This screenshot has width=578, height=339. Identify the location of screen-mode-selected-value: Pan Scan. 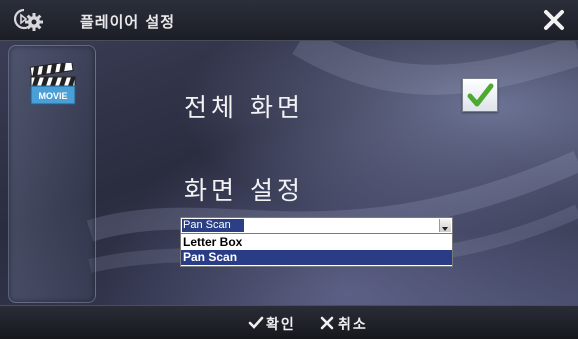
(213, 225).